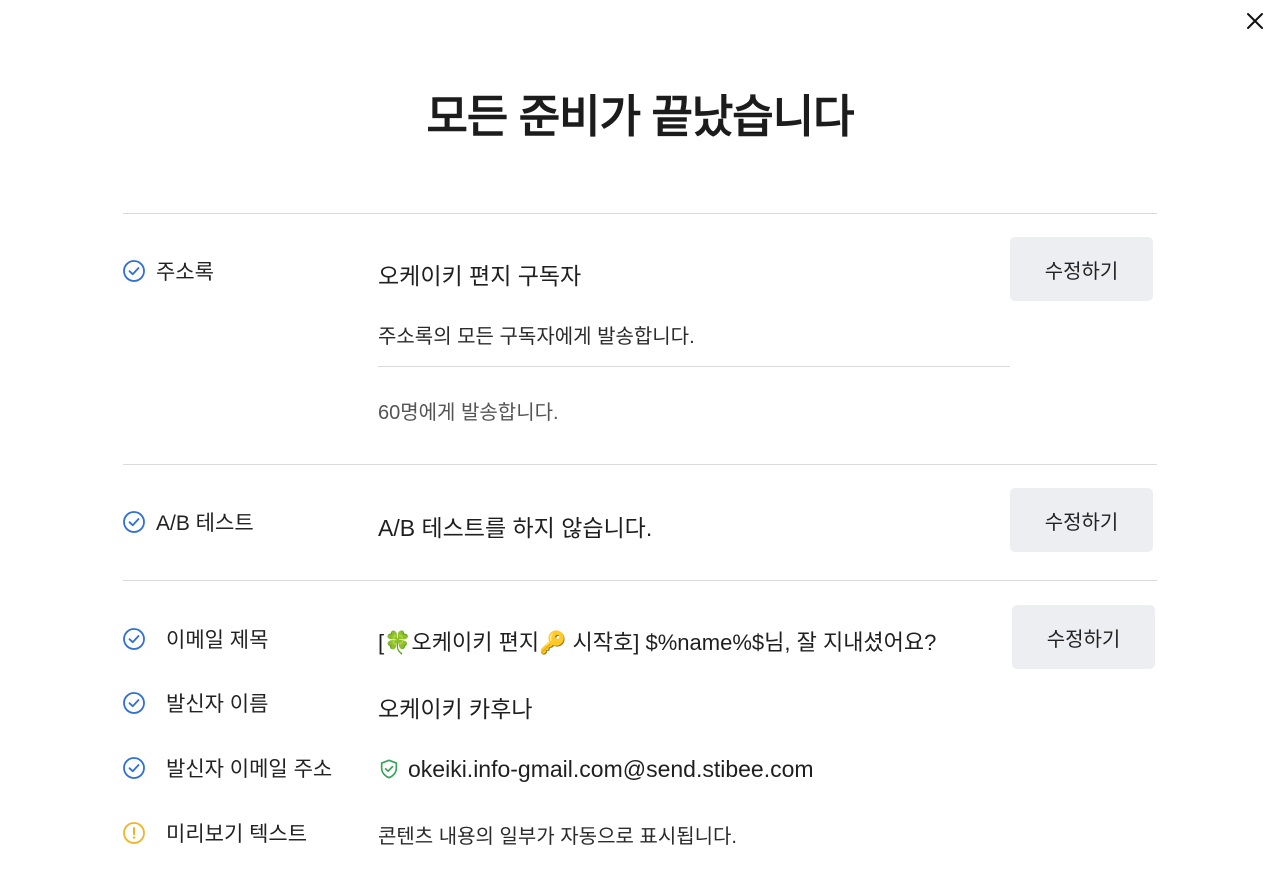 This screenshot has width=1280, height=887. Describe the element at coordinates (557, 837) in the screenshot. I see `preview-text-value: 콘텐츠 내용의 일부가 자동으로 표시됩니다.` at that location.